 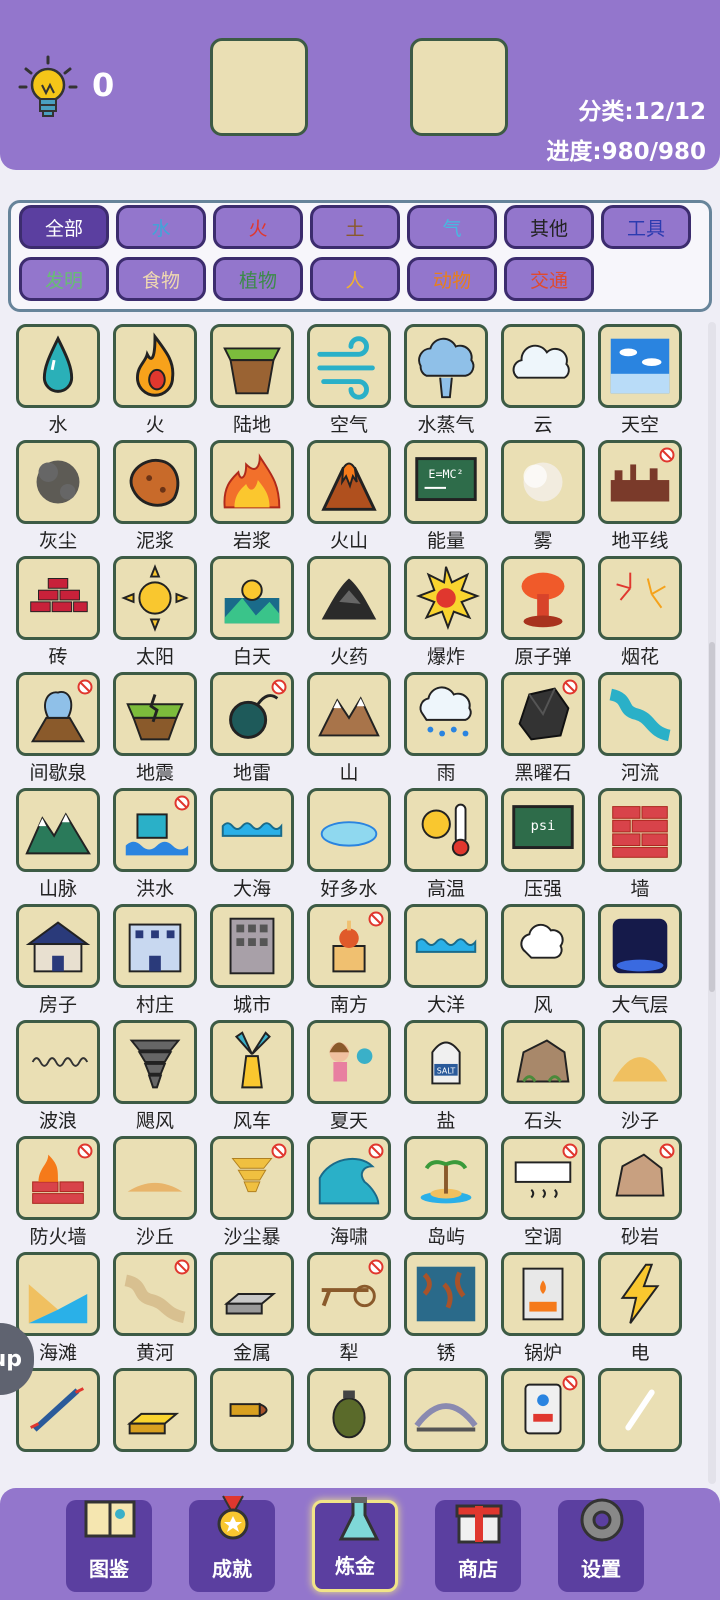 I want to click on element-item: 村庄, so click(x=162, y=960).